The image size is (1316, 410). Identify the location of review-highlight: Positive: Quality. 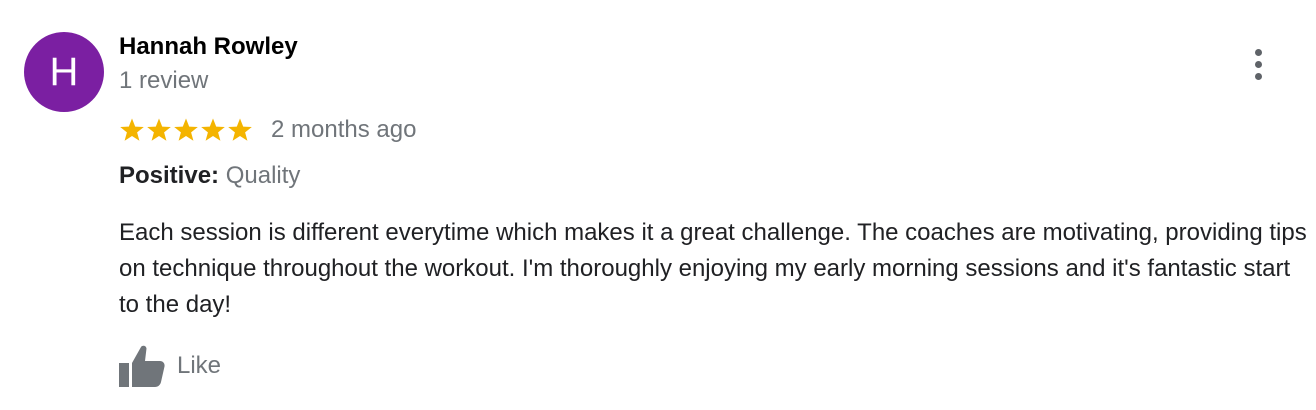
(209, 176).